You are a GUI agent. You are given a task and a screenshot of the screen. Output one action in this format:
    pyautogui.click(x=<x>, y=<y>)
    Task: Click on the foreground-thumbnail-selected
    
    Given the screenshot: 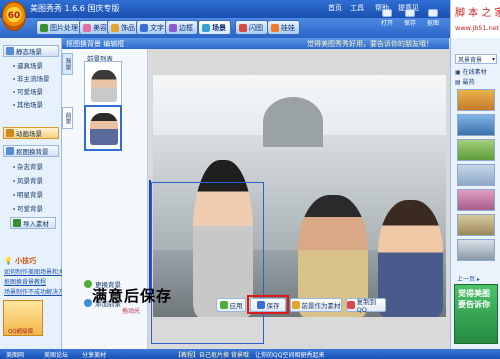 What is the action you would take?
    pyautogui.click(x=103, y=128)
    